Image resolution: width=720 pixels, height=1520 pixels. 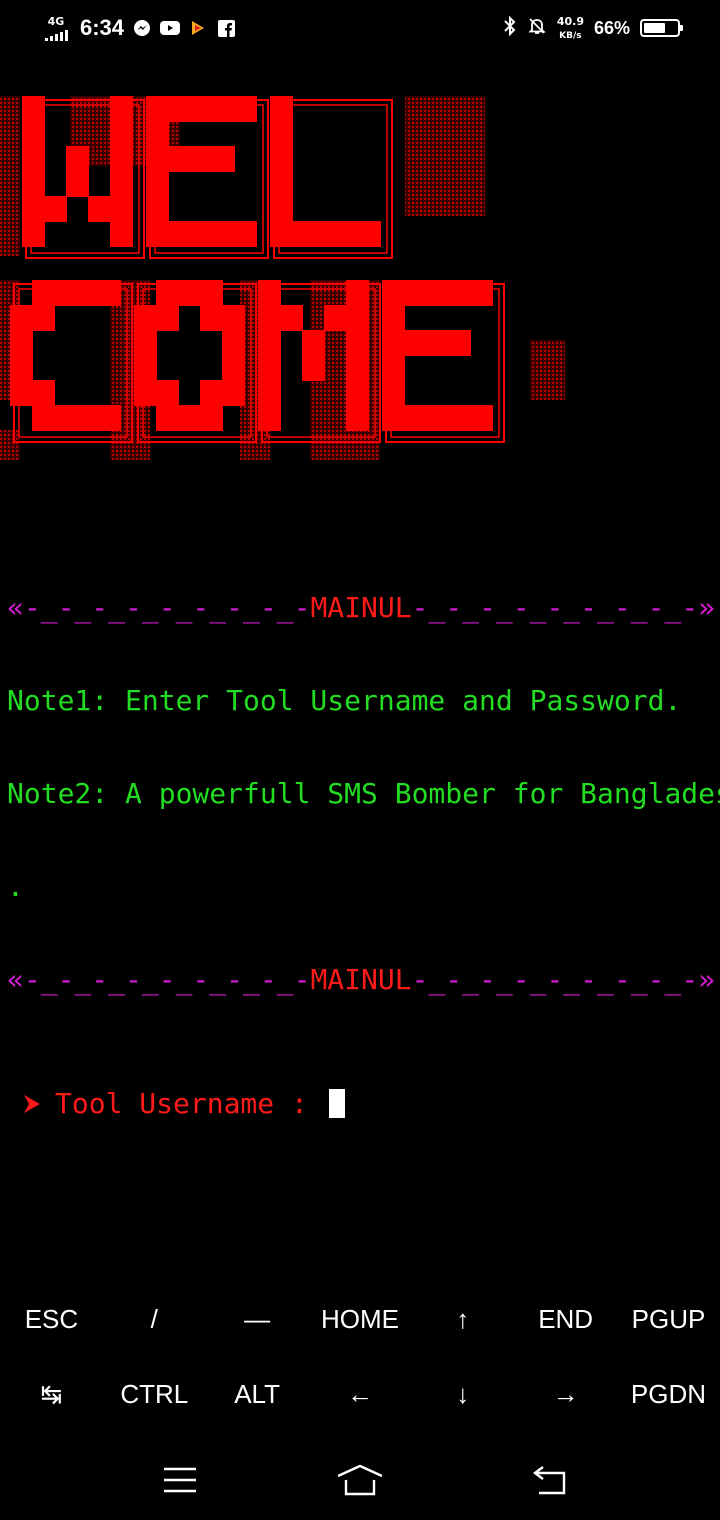 What do you see at coordinates (226, 28) in the screenshot?
I see `facebook-icon` at bounding box center [226, 28].